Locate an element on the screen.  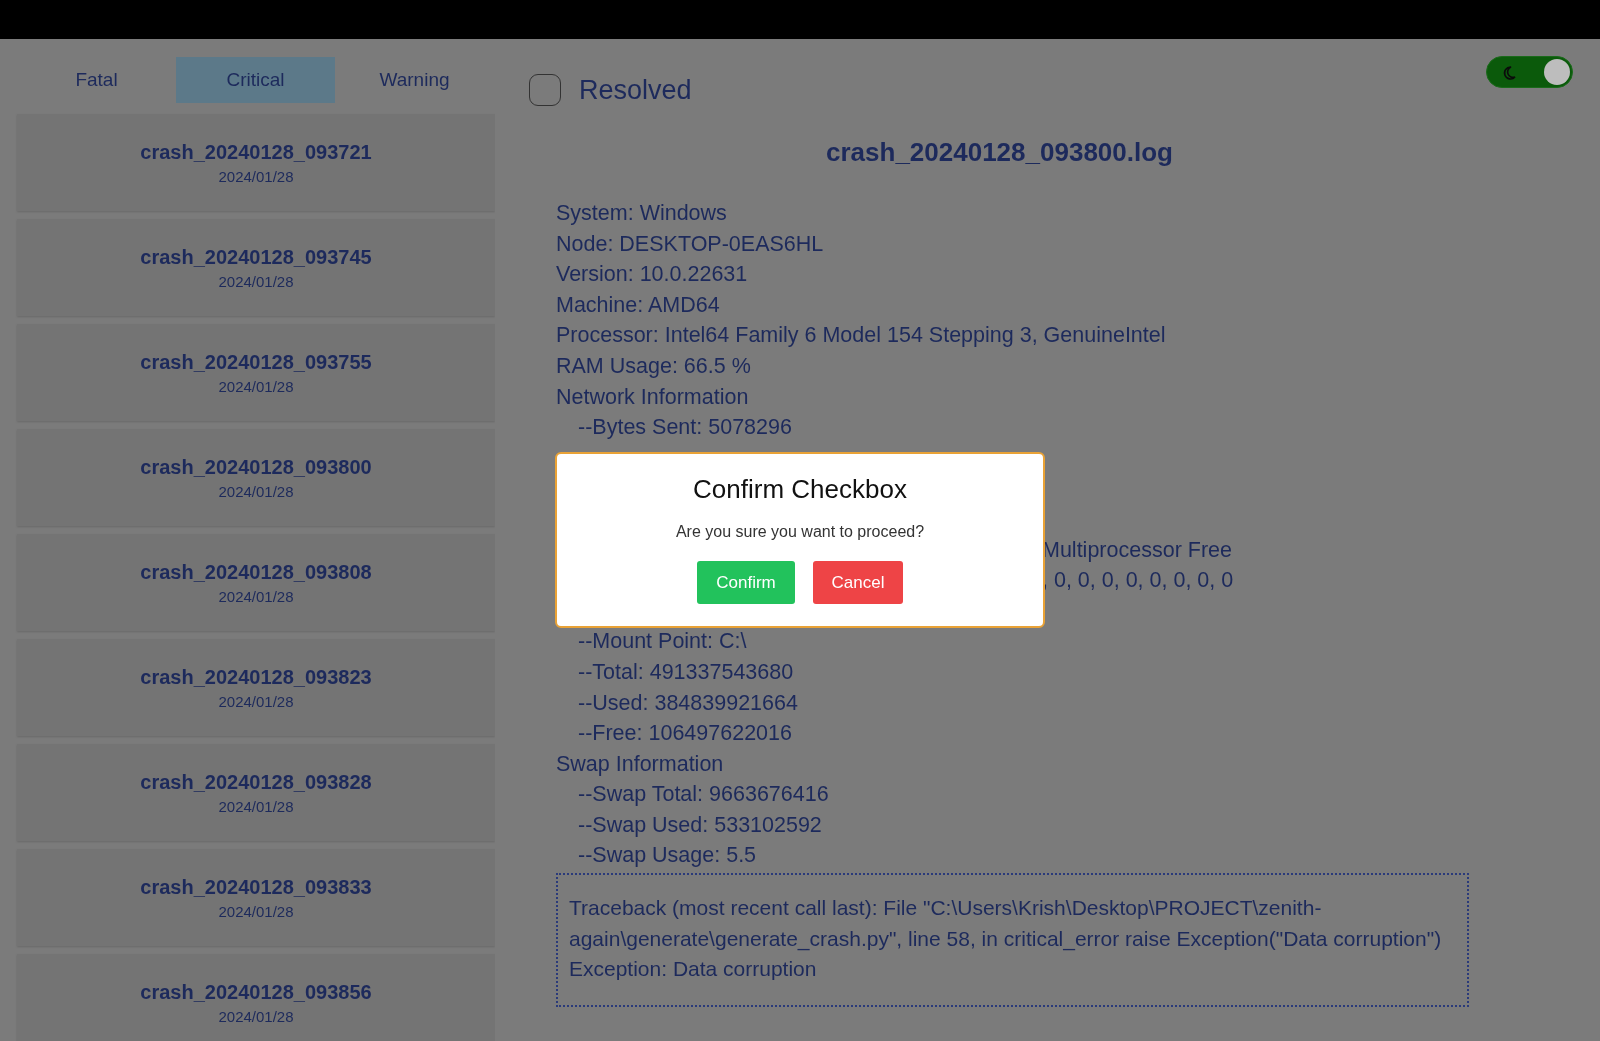
log-line: Network Information is located at coordinates (653, 397).